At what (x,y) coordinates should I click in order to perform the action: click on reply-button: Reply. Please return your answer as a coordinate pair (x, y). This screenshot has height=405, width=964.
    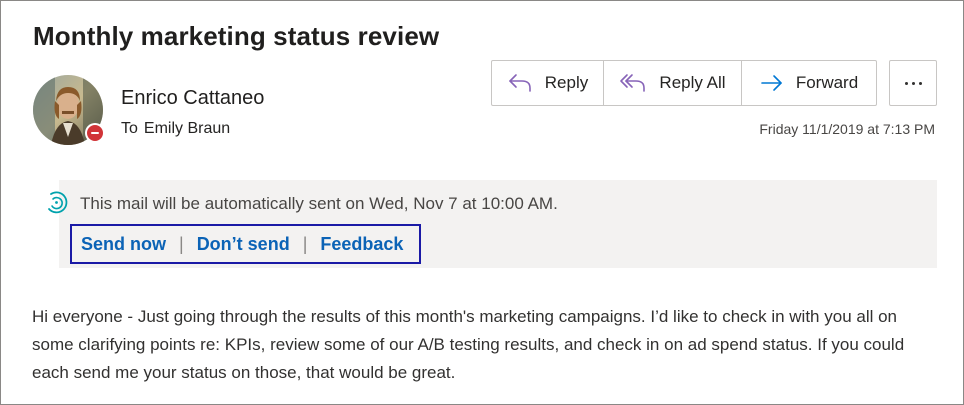
    Looking at the image, I should click on (548, 83).